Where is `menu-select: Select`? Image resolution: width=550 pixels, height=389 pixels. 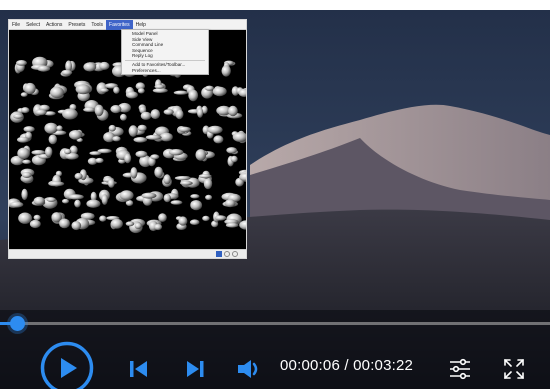 menu-select: Select is located at coordinates (33, 24).